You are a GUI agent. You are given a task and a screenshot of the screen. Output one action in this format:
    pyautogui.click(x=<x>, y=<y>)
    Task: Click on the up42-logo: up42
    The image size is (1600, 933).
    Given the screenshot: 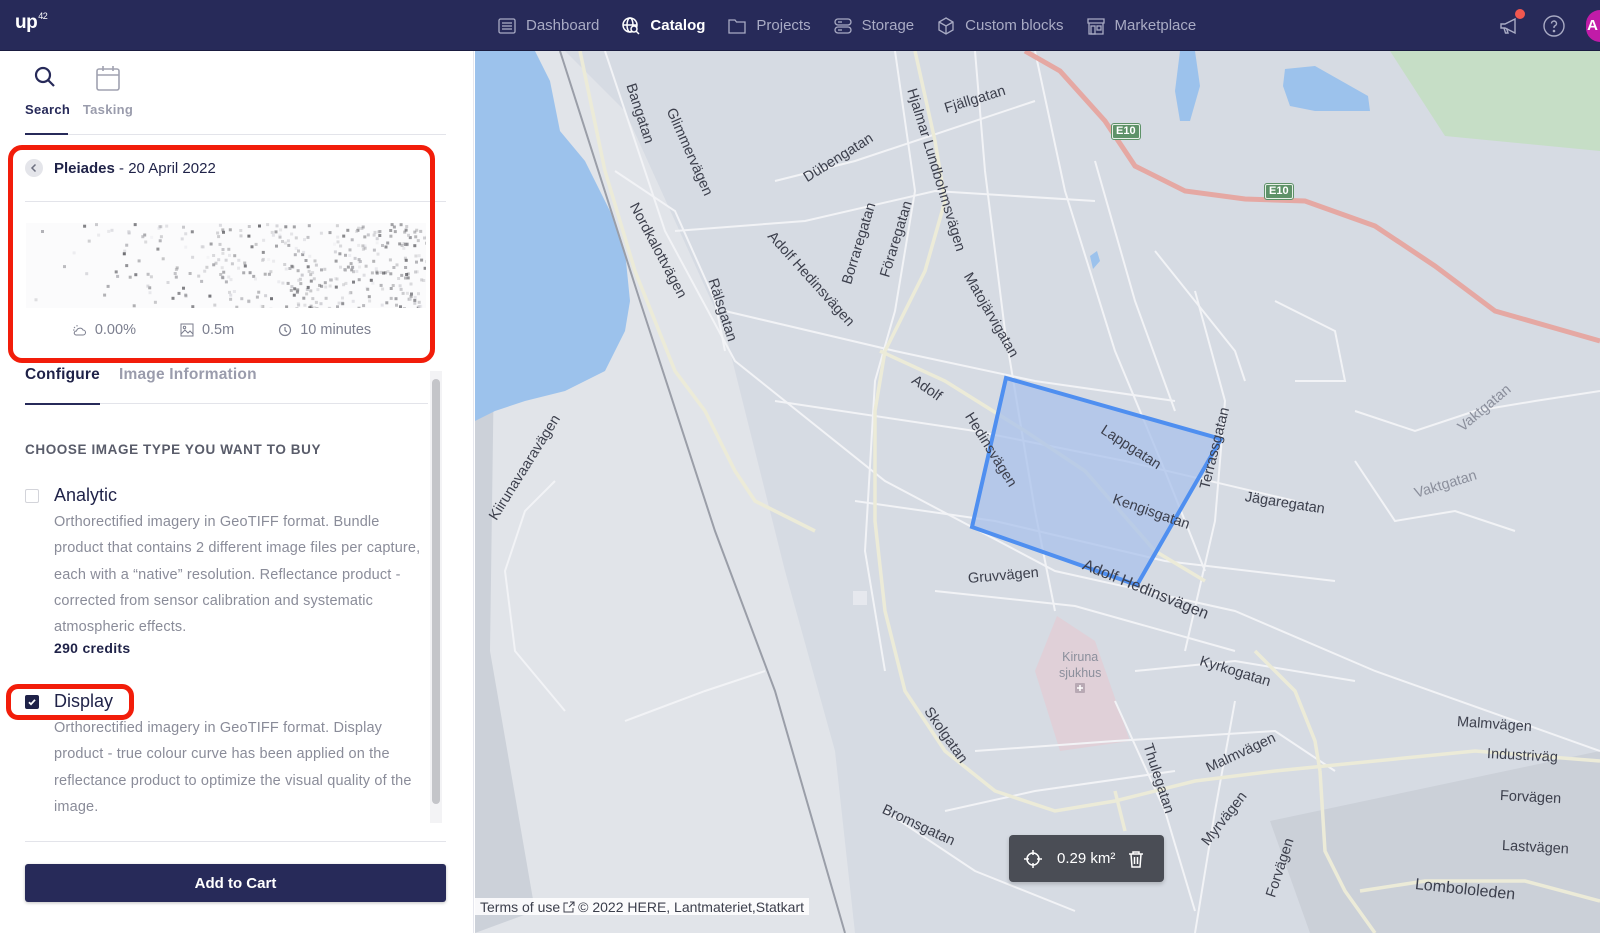 What is the action you would take?
    pyautogui.click(x=31, y=22)
    